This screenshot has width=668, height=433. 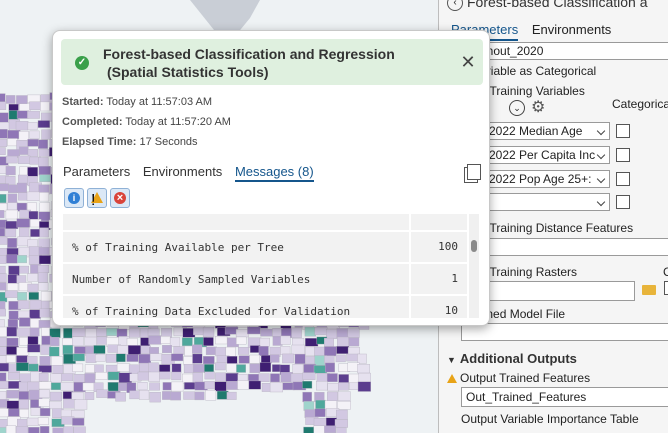 I want to click on additional-outputs-header: ▼ Additional Outputs, so click(x=512, y=358).